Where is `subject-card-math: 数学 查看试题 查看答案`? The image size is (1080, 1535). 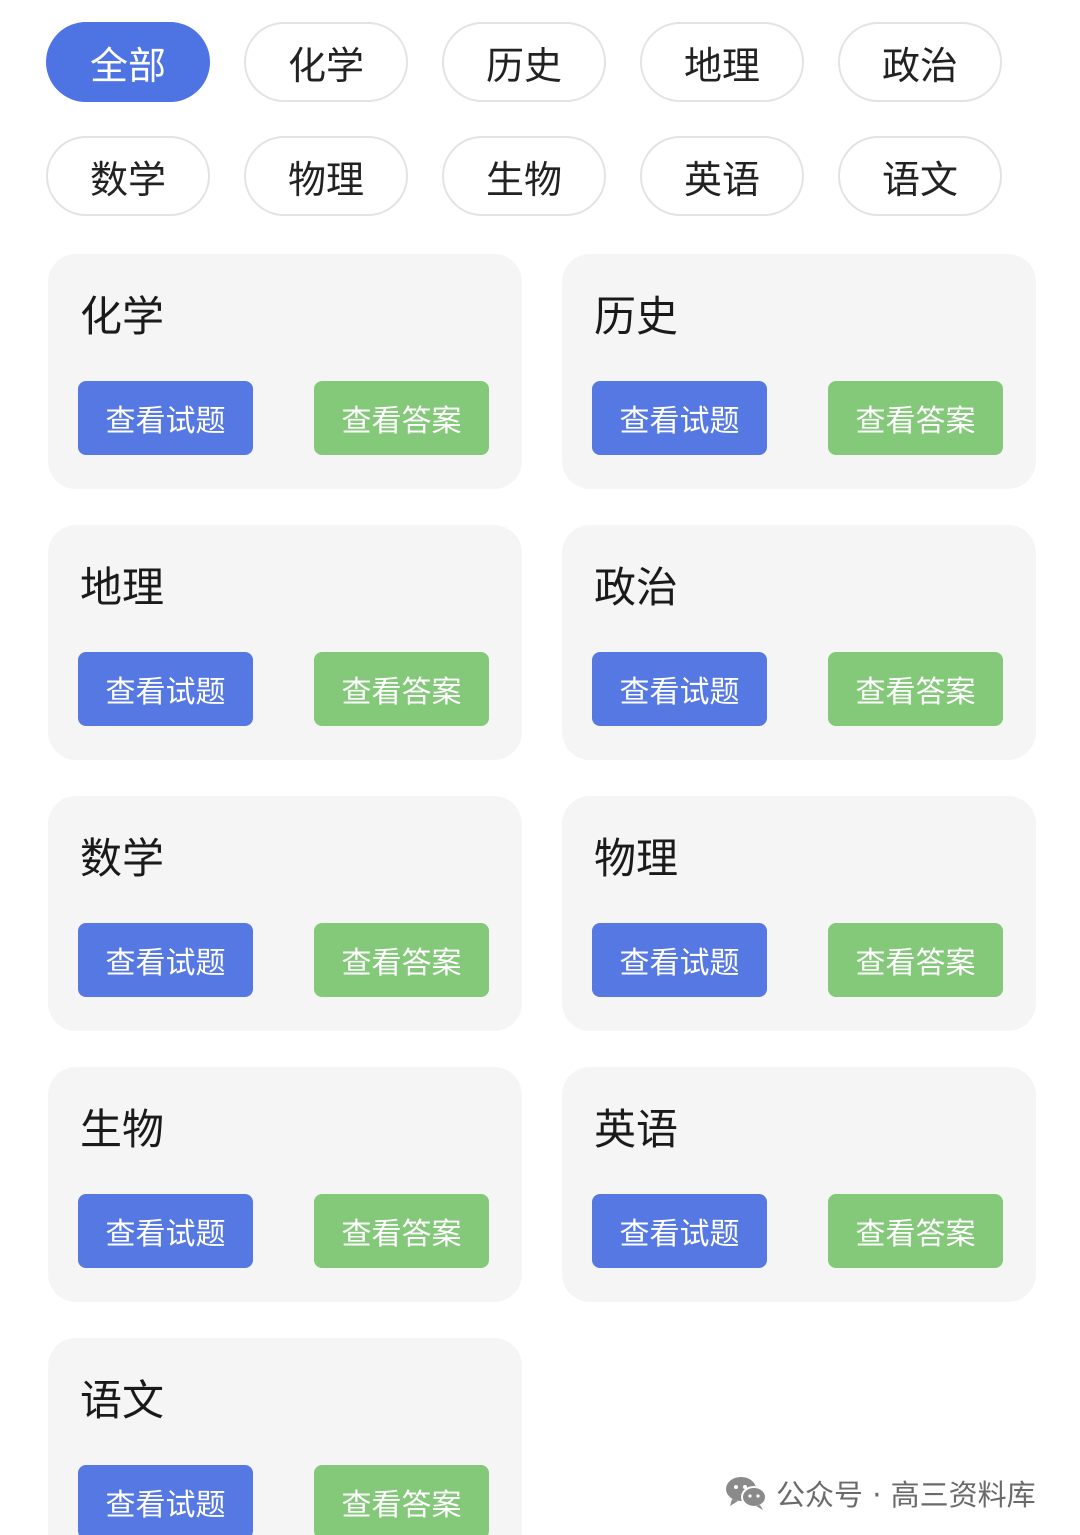
subject-card-math: 数学 查看试题 查看答案 is located at coordinates (285, 913).